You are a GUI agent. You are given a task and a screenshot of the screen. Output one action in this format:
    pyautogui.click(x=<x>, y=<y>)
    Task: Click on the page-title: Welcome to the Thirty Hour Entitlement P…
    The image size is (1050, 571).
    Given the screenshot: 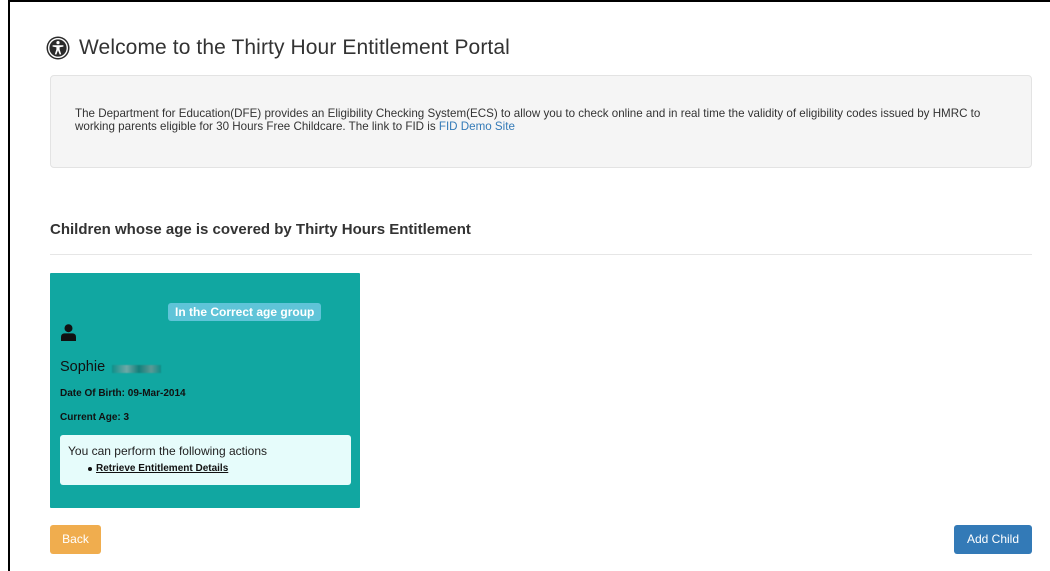 What is the action you would take?
    pyautogui.click(x=294, y=47)
    